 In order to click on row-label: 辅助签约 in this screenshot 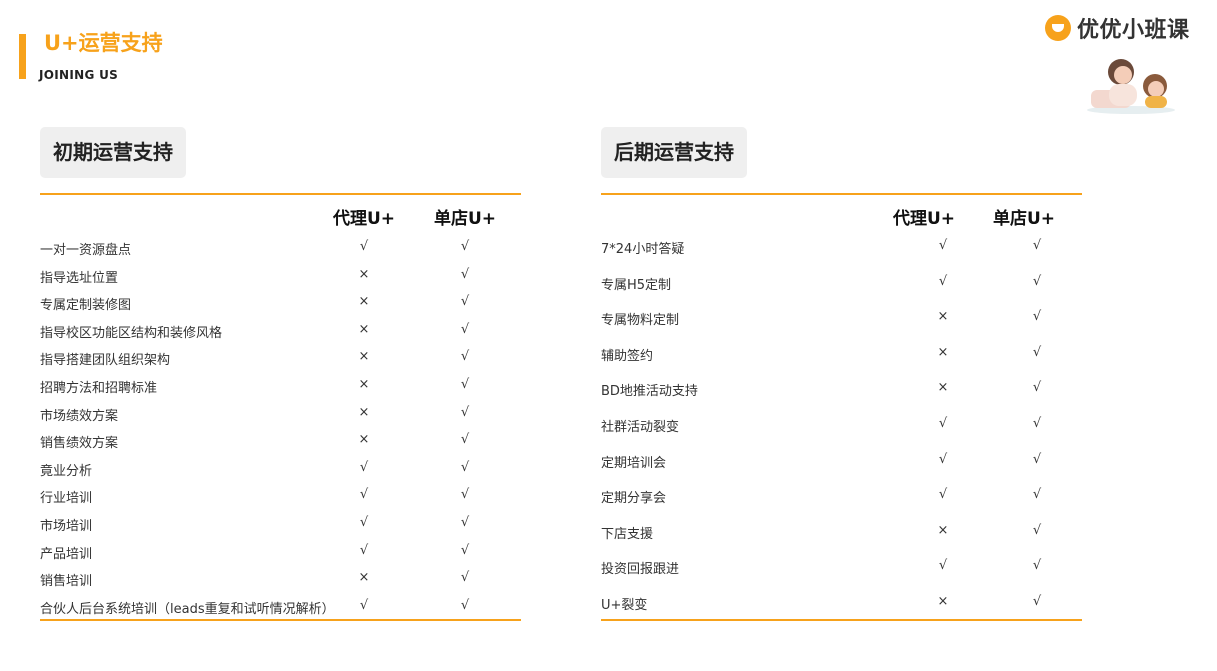, I will do `click(627, 356)`.